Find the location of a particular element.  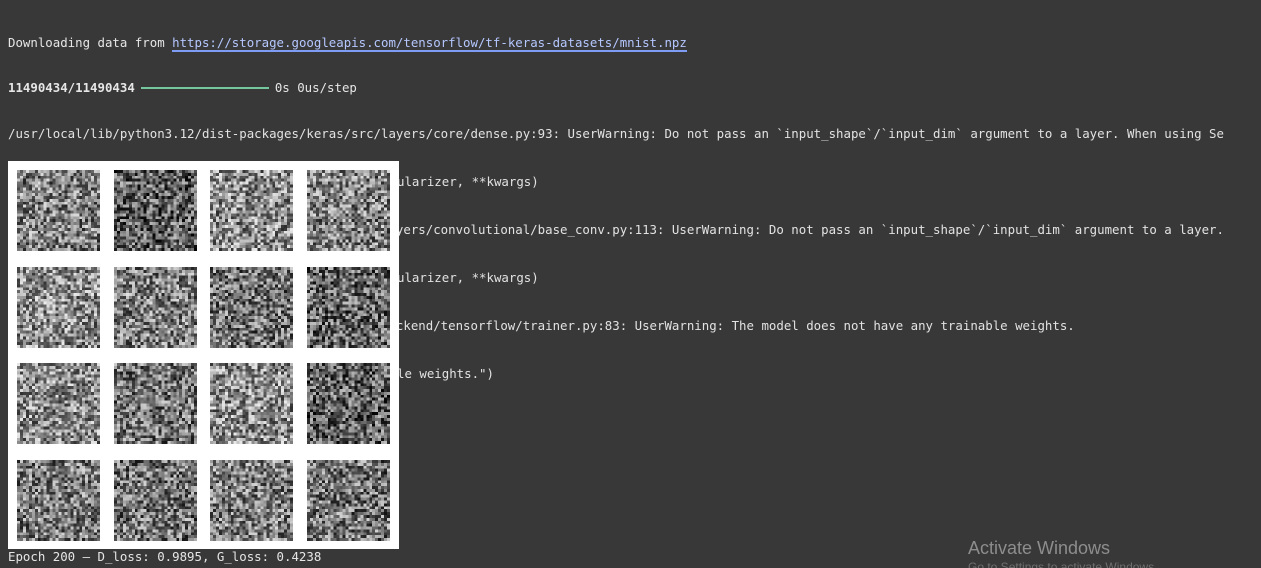

activate-windows-subtitle: Go to Settings to activate Windows. is located at coordinates (1063, 564).